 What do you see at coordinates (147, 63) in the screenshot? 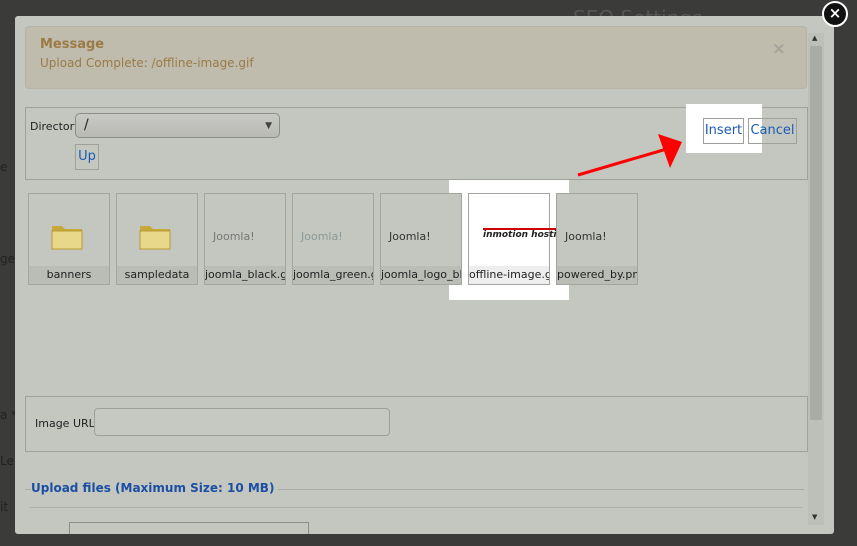
I see `message-text: Upload Complete: /offline-image.gif` at bounding box center [147, 63].